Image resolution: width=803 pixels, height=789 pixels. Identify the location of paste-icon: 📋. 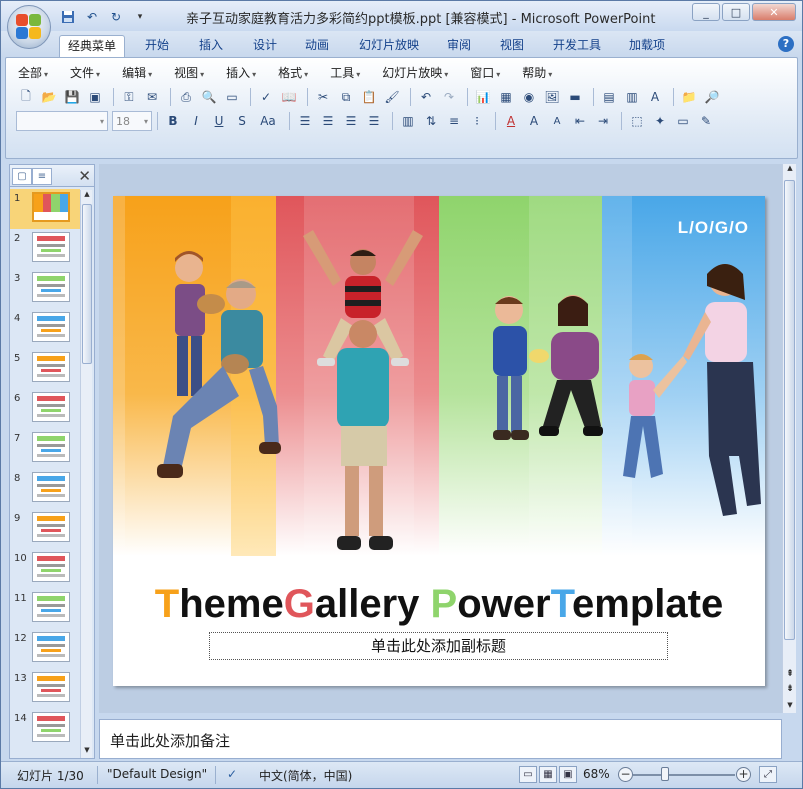
(369, 97).